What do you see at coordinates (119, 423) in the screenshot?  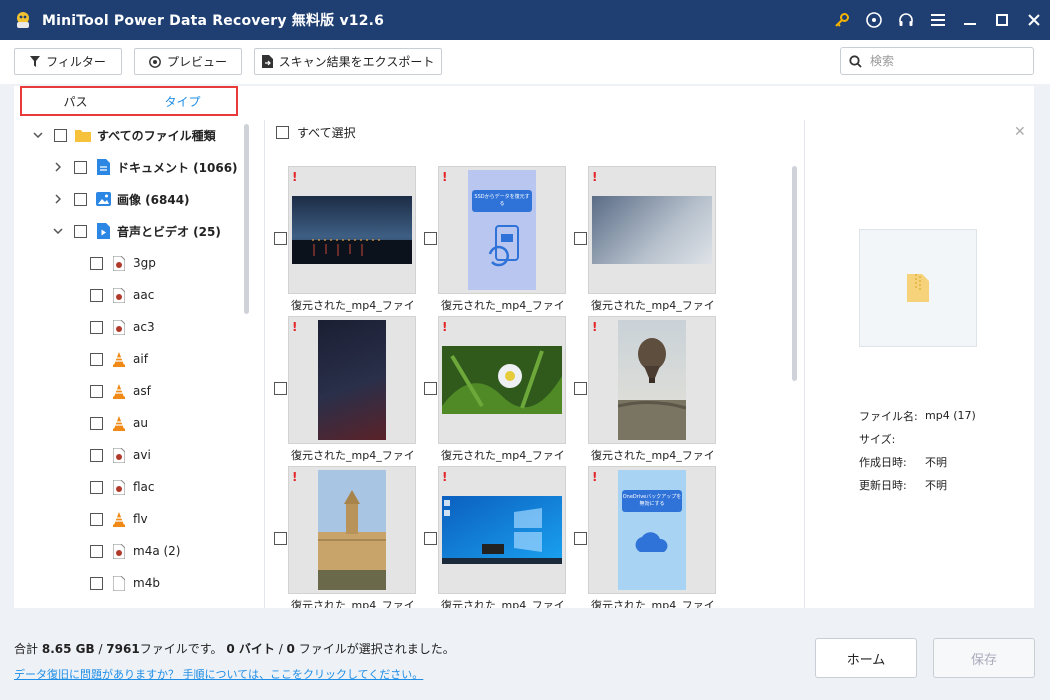 I see `tree-item: au` at bounding box center [119, 423].